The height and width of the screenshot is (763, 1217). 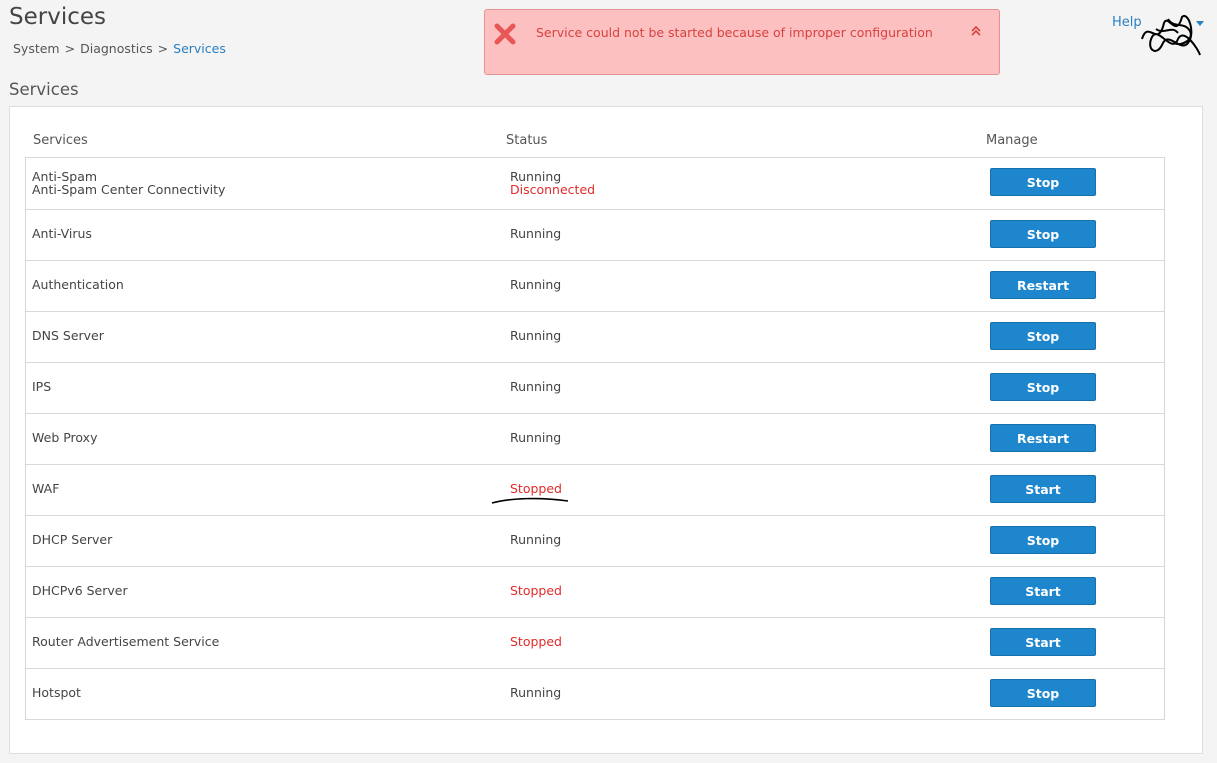 I want to click on table-row: Web Proxy Running Restart, so click(x=595, y=438).